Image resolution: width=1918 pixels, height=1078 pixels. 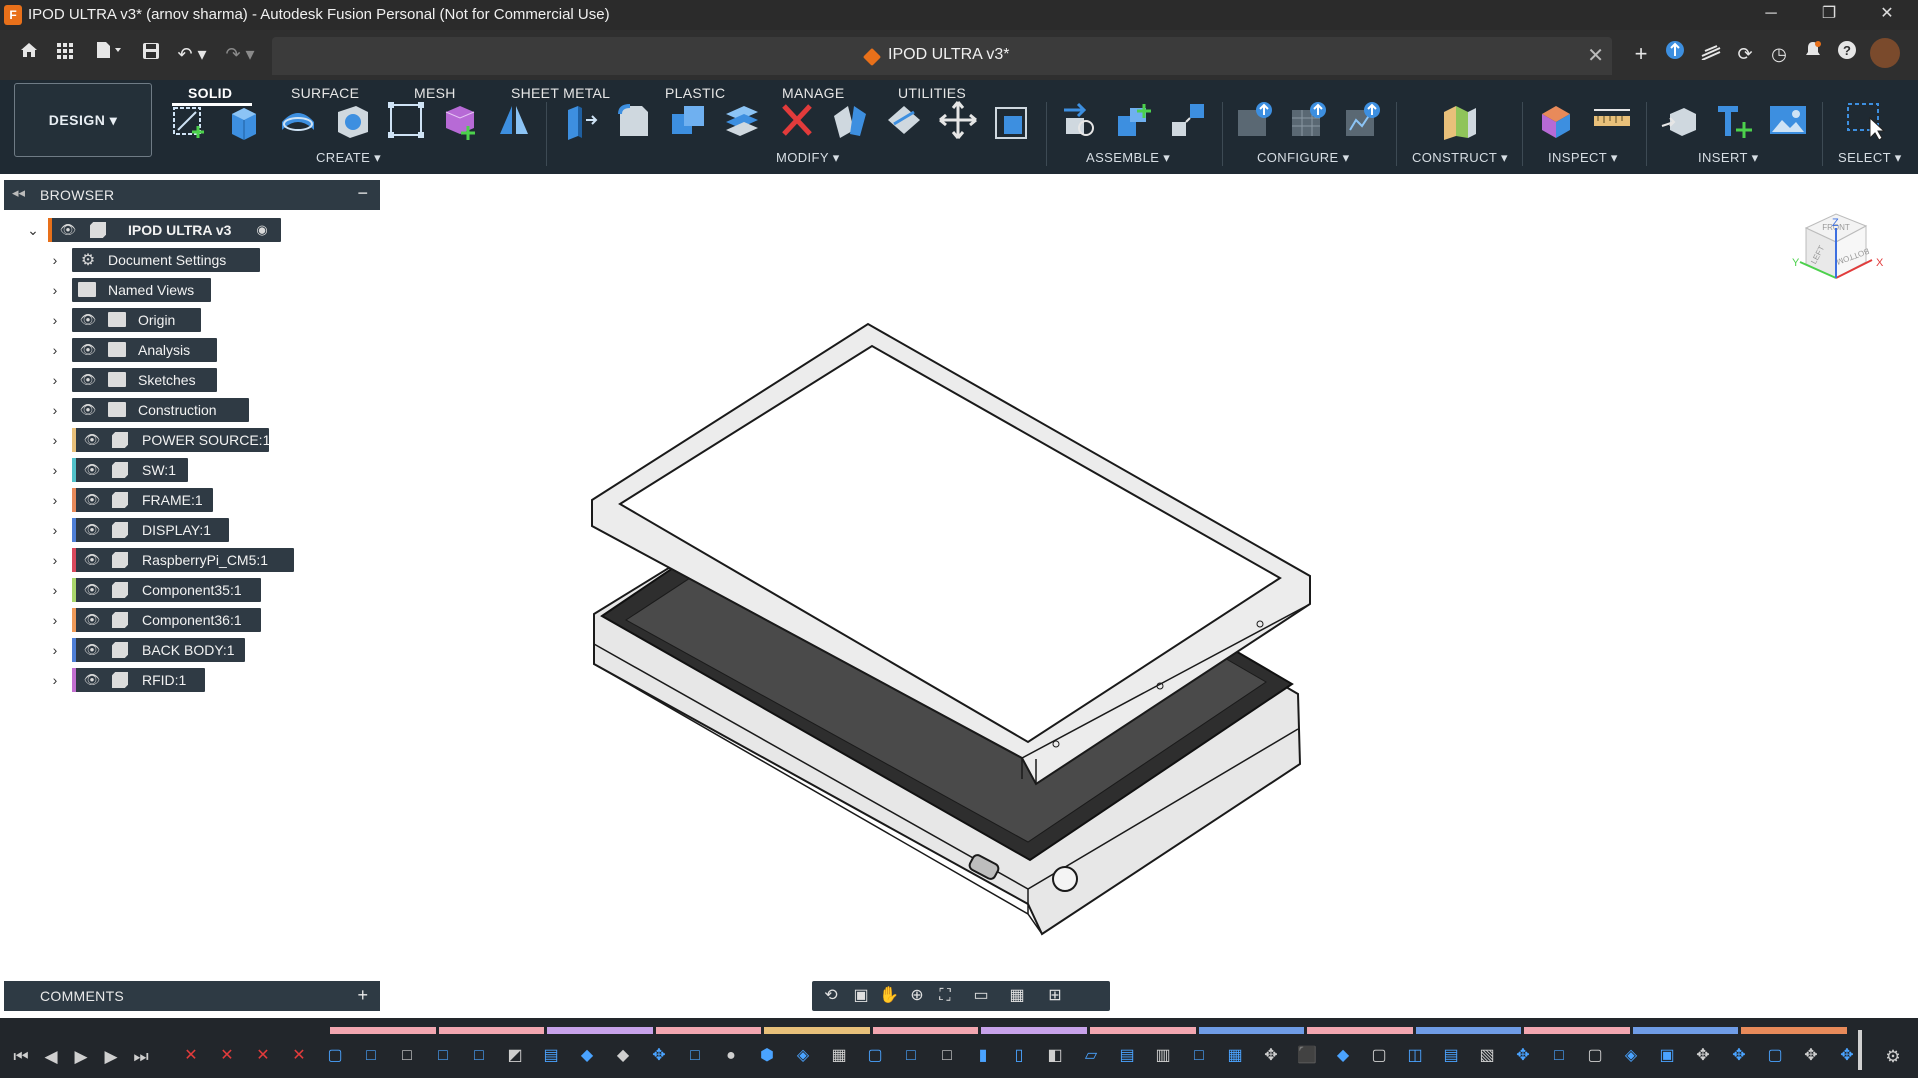 What do you see at coordinates (18, 193) in the screenshot?
I see `collapse-panel-icon: ◂◂` at bounding box center [18, 193].